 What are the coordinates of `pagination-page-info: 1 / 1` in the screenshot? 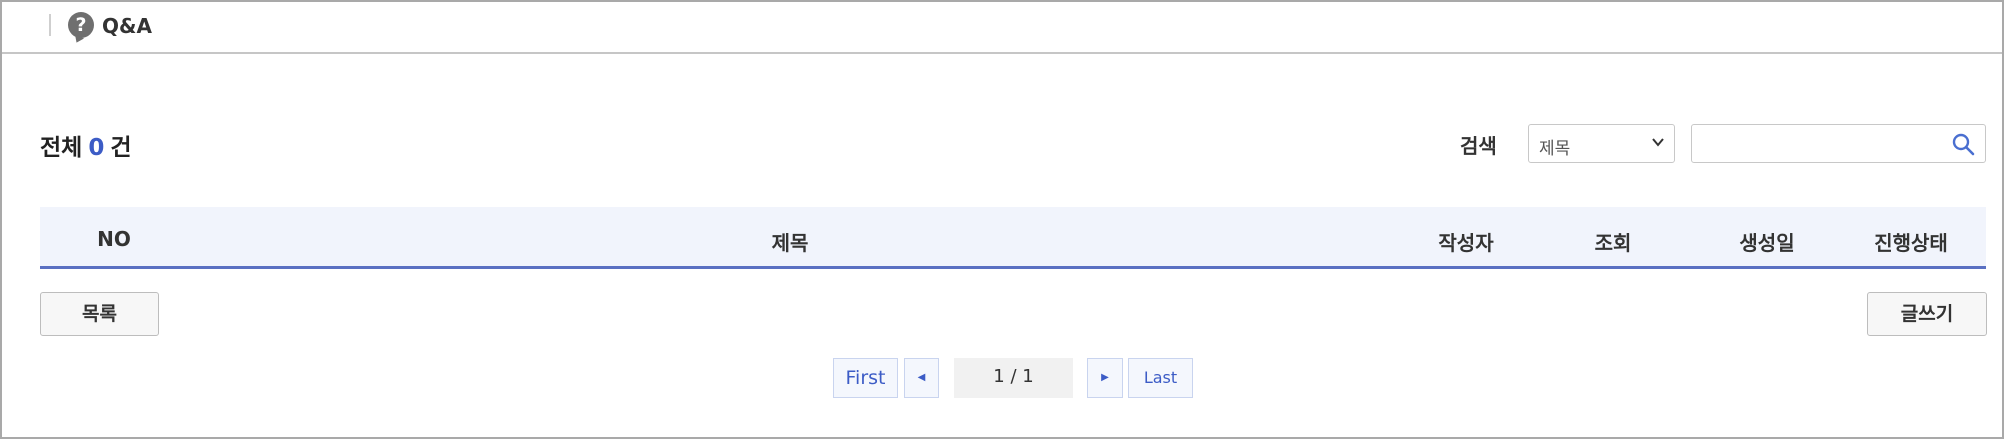 It's located at (1013, 378).